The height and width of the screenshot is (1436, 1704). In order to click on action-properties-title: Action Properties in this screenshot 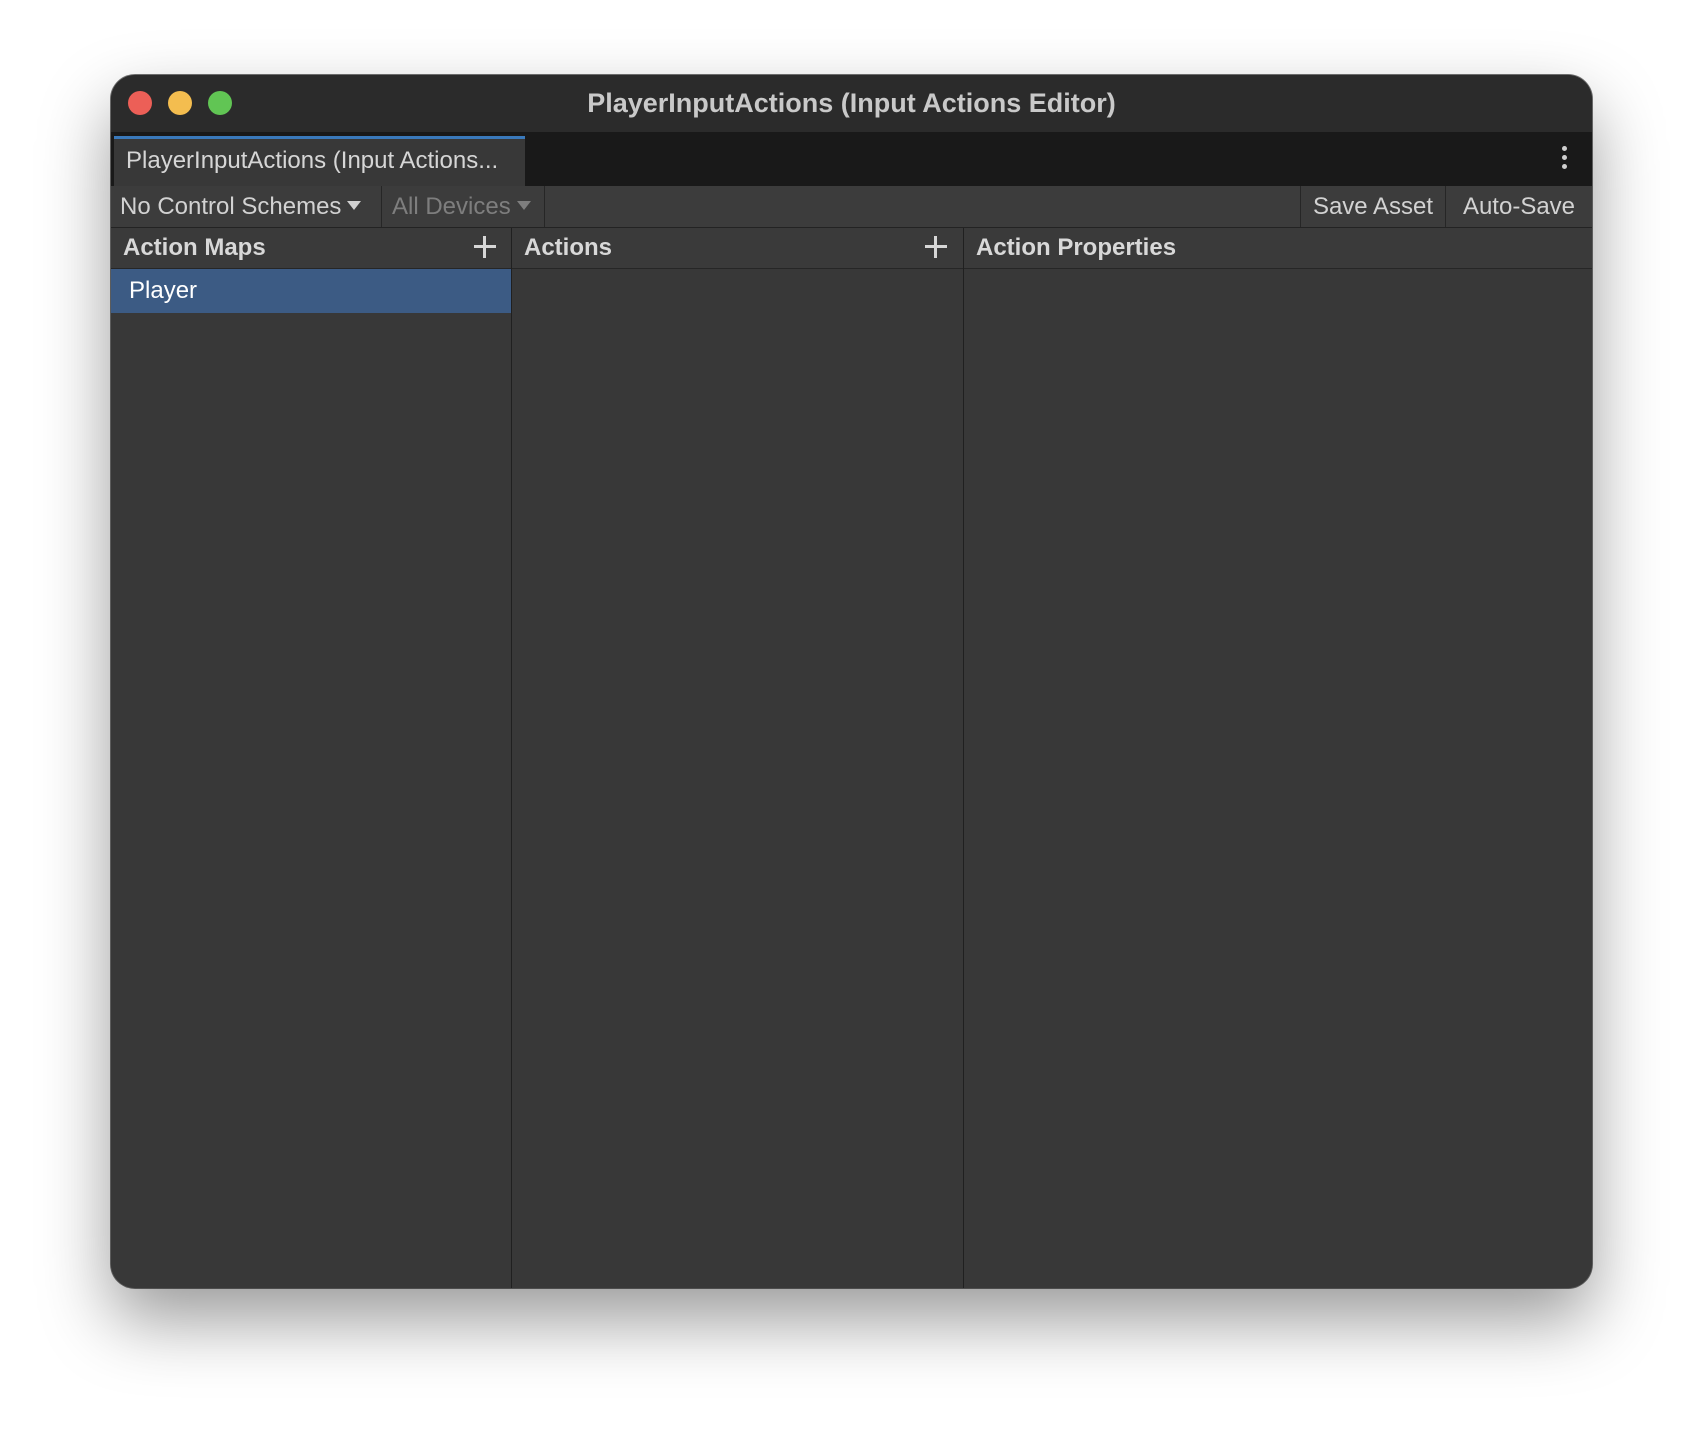, I will do `click(1076, 247)`.